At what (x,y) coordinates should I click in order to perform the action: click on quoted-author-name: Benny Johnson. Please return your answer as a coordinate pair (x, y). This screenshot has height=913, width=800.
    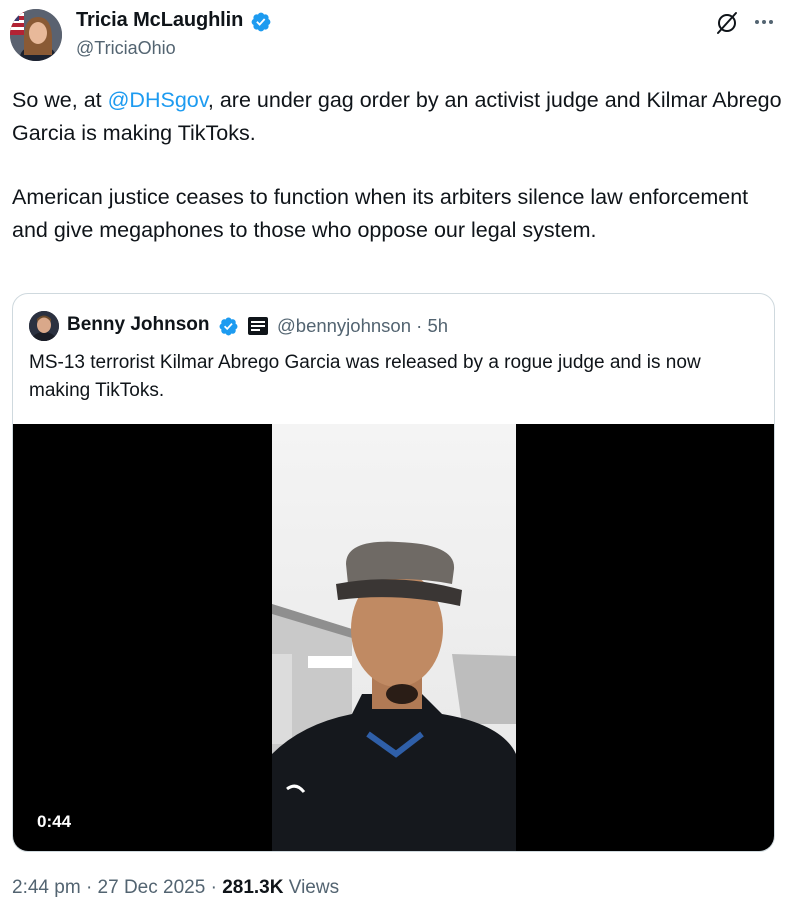
    Looking at the image, I should click on (138, 325).